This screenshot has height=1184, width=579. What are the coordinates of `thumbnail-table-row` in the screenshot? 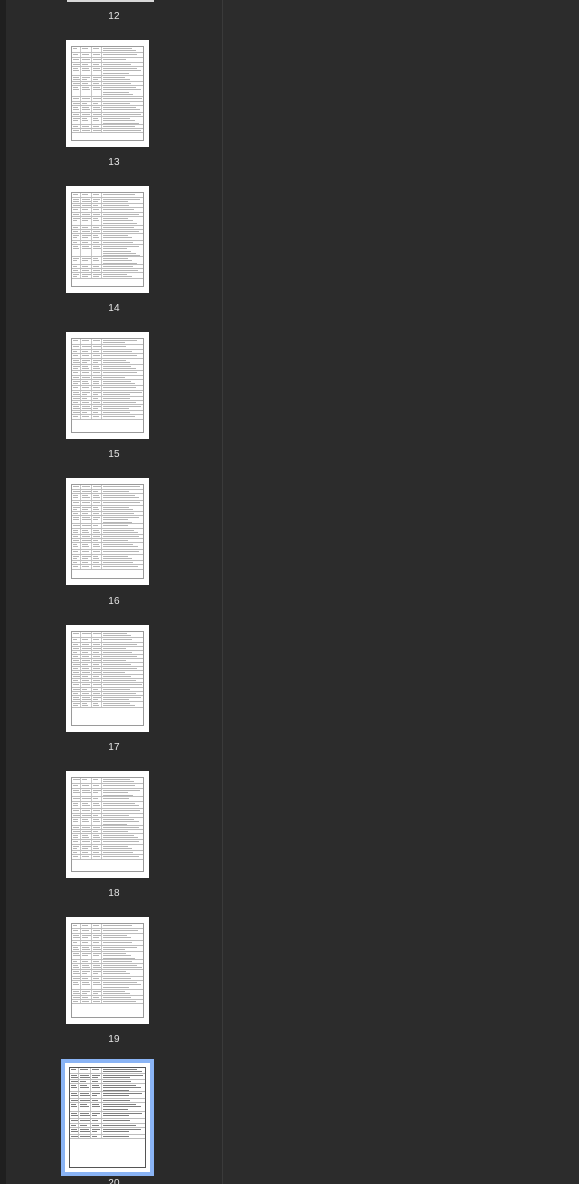 It's located at (107, 417).